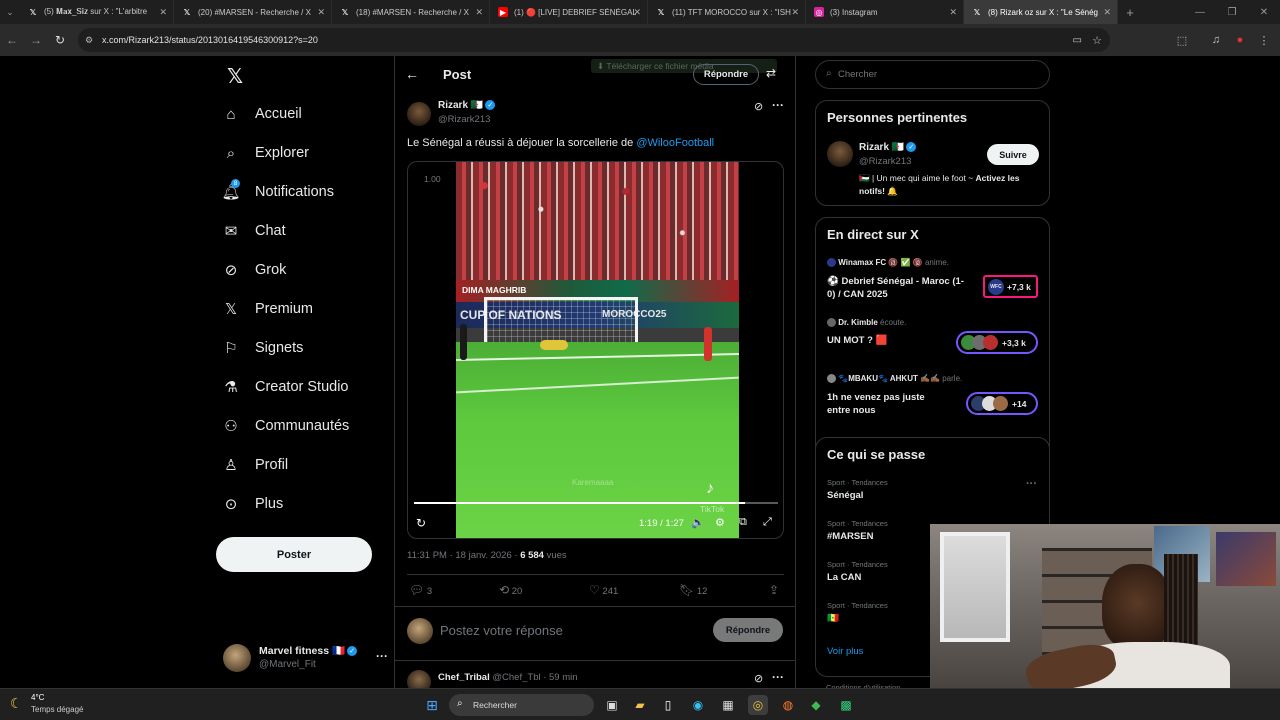 Image resolution: width=1280 pixels, height=720 pixels. I want to click on nav-item-communaut-s: ⚇ Communautés, so click(285, 426).